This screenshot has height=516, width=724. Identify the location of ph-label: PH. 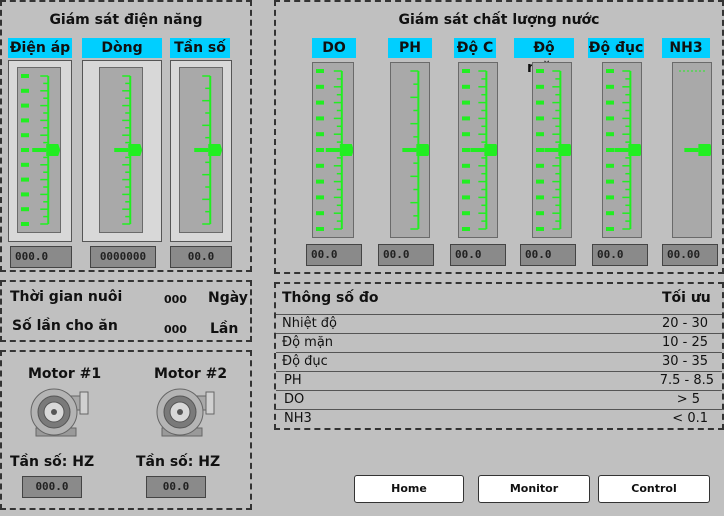
(410, 48).